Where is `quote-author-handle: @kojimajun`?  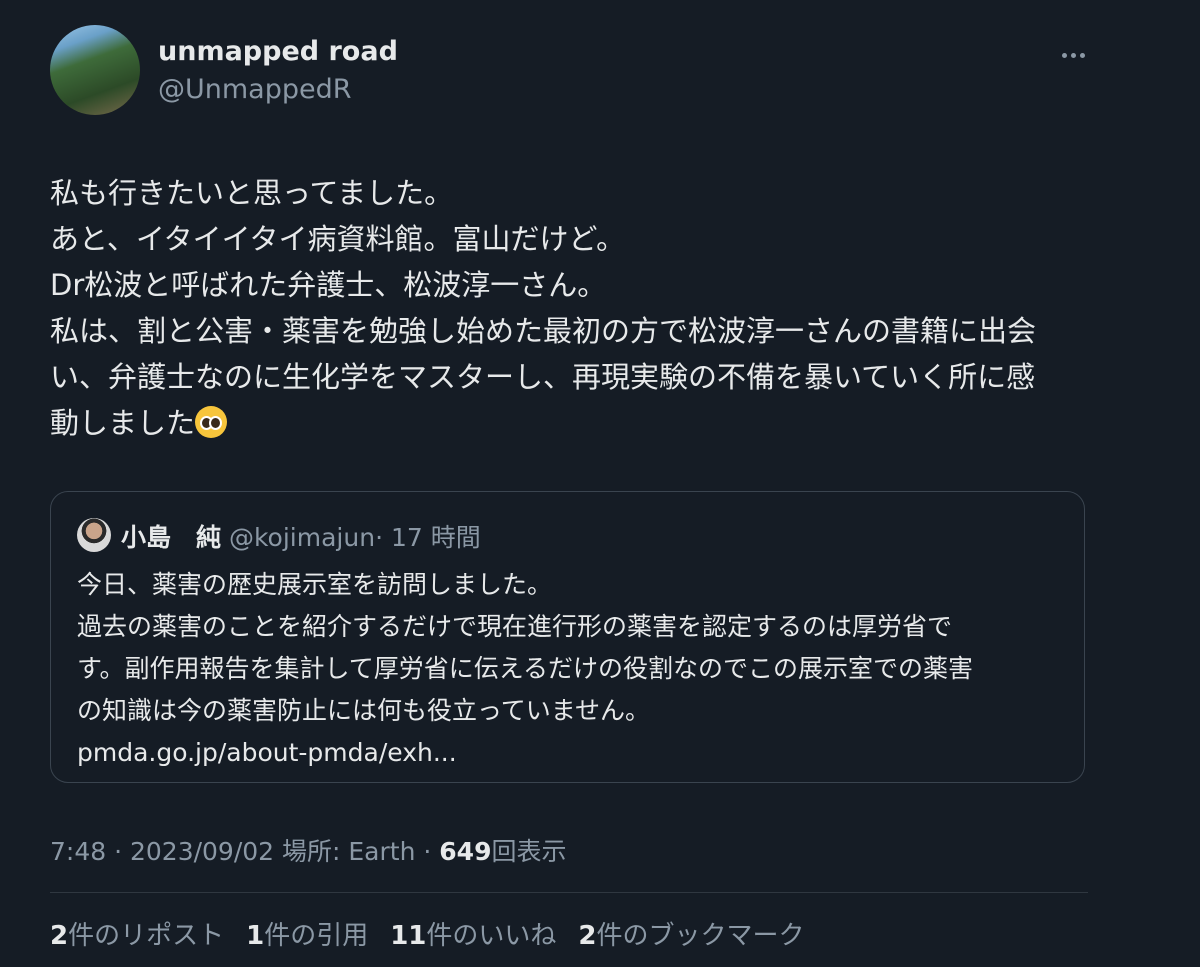 quote-author-handle: @kojimajun is located at coordinates (302, 537).